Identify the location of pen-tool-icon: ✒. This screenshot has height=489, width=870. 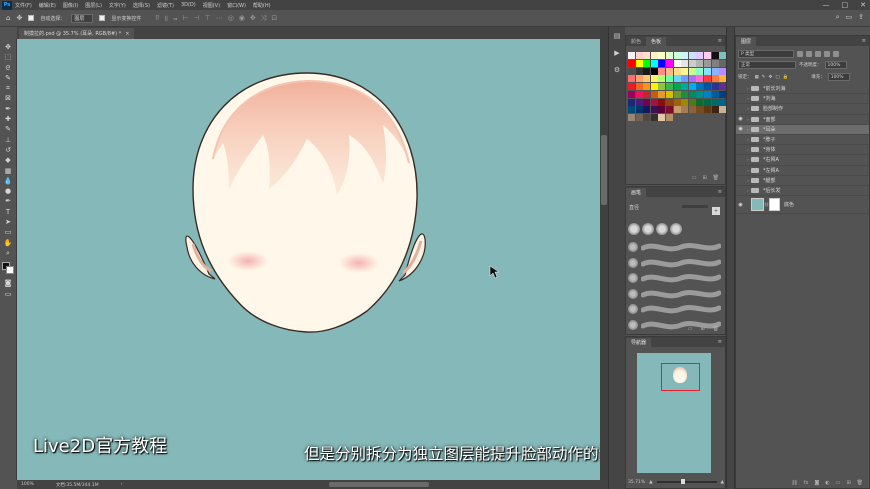
(8, 201).